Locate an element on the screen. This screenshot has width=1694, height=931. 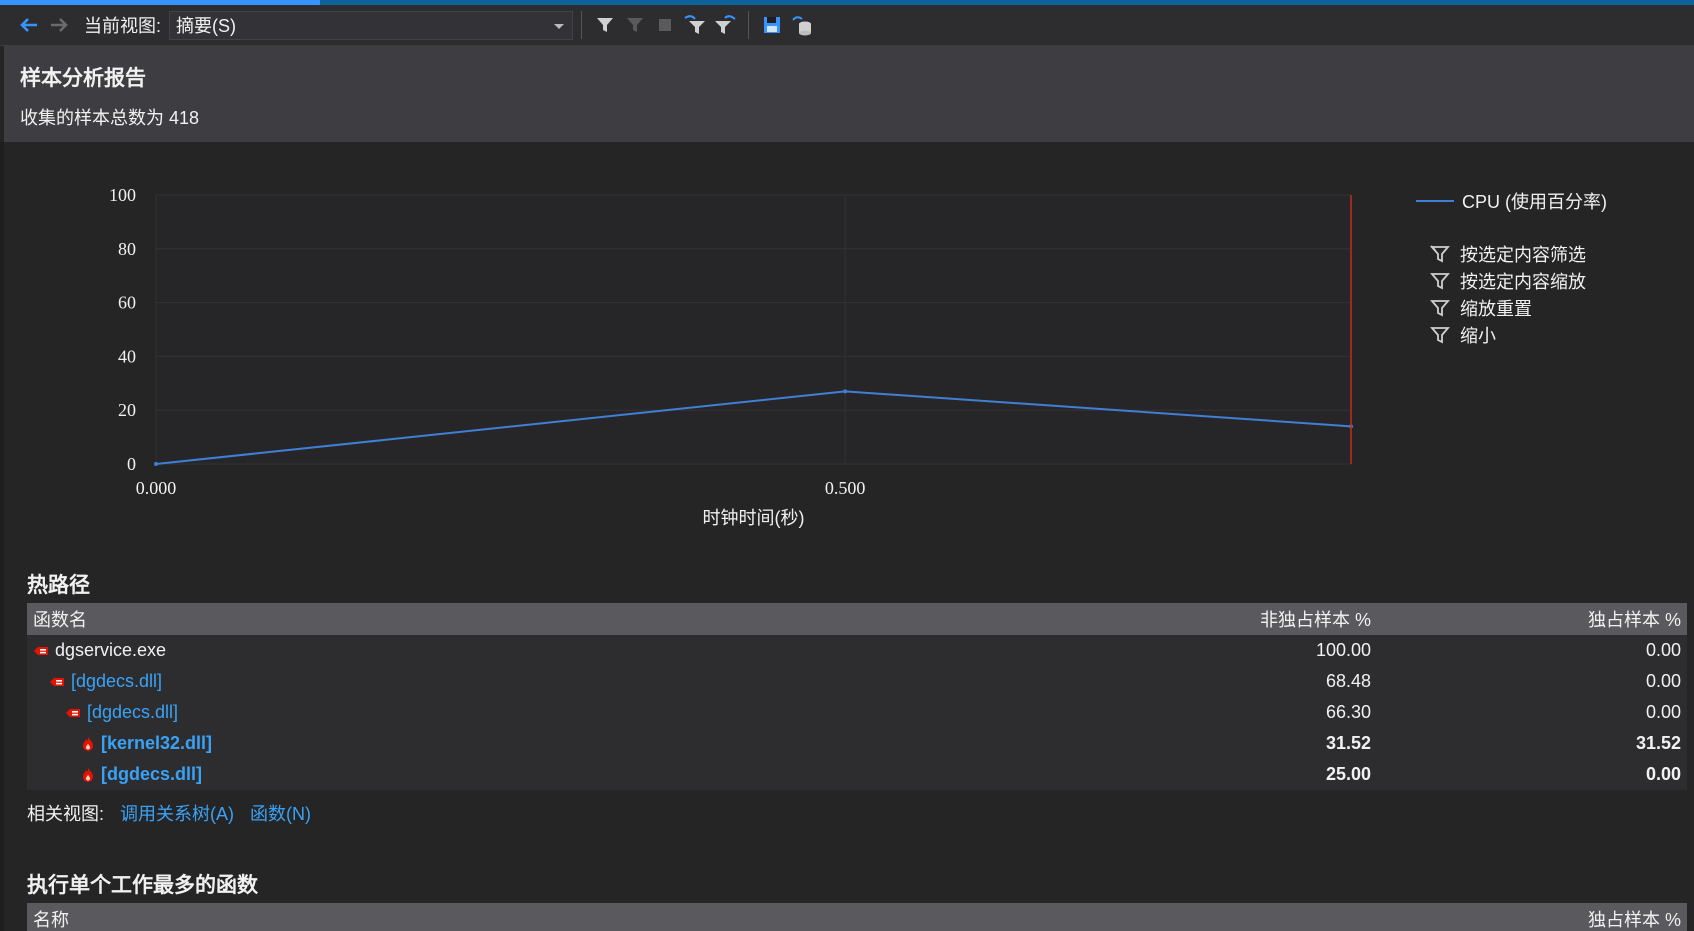
report-title: 样本分析报告 is located at coordinates (83, 78).